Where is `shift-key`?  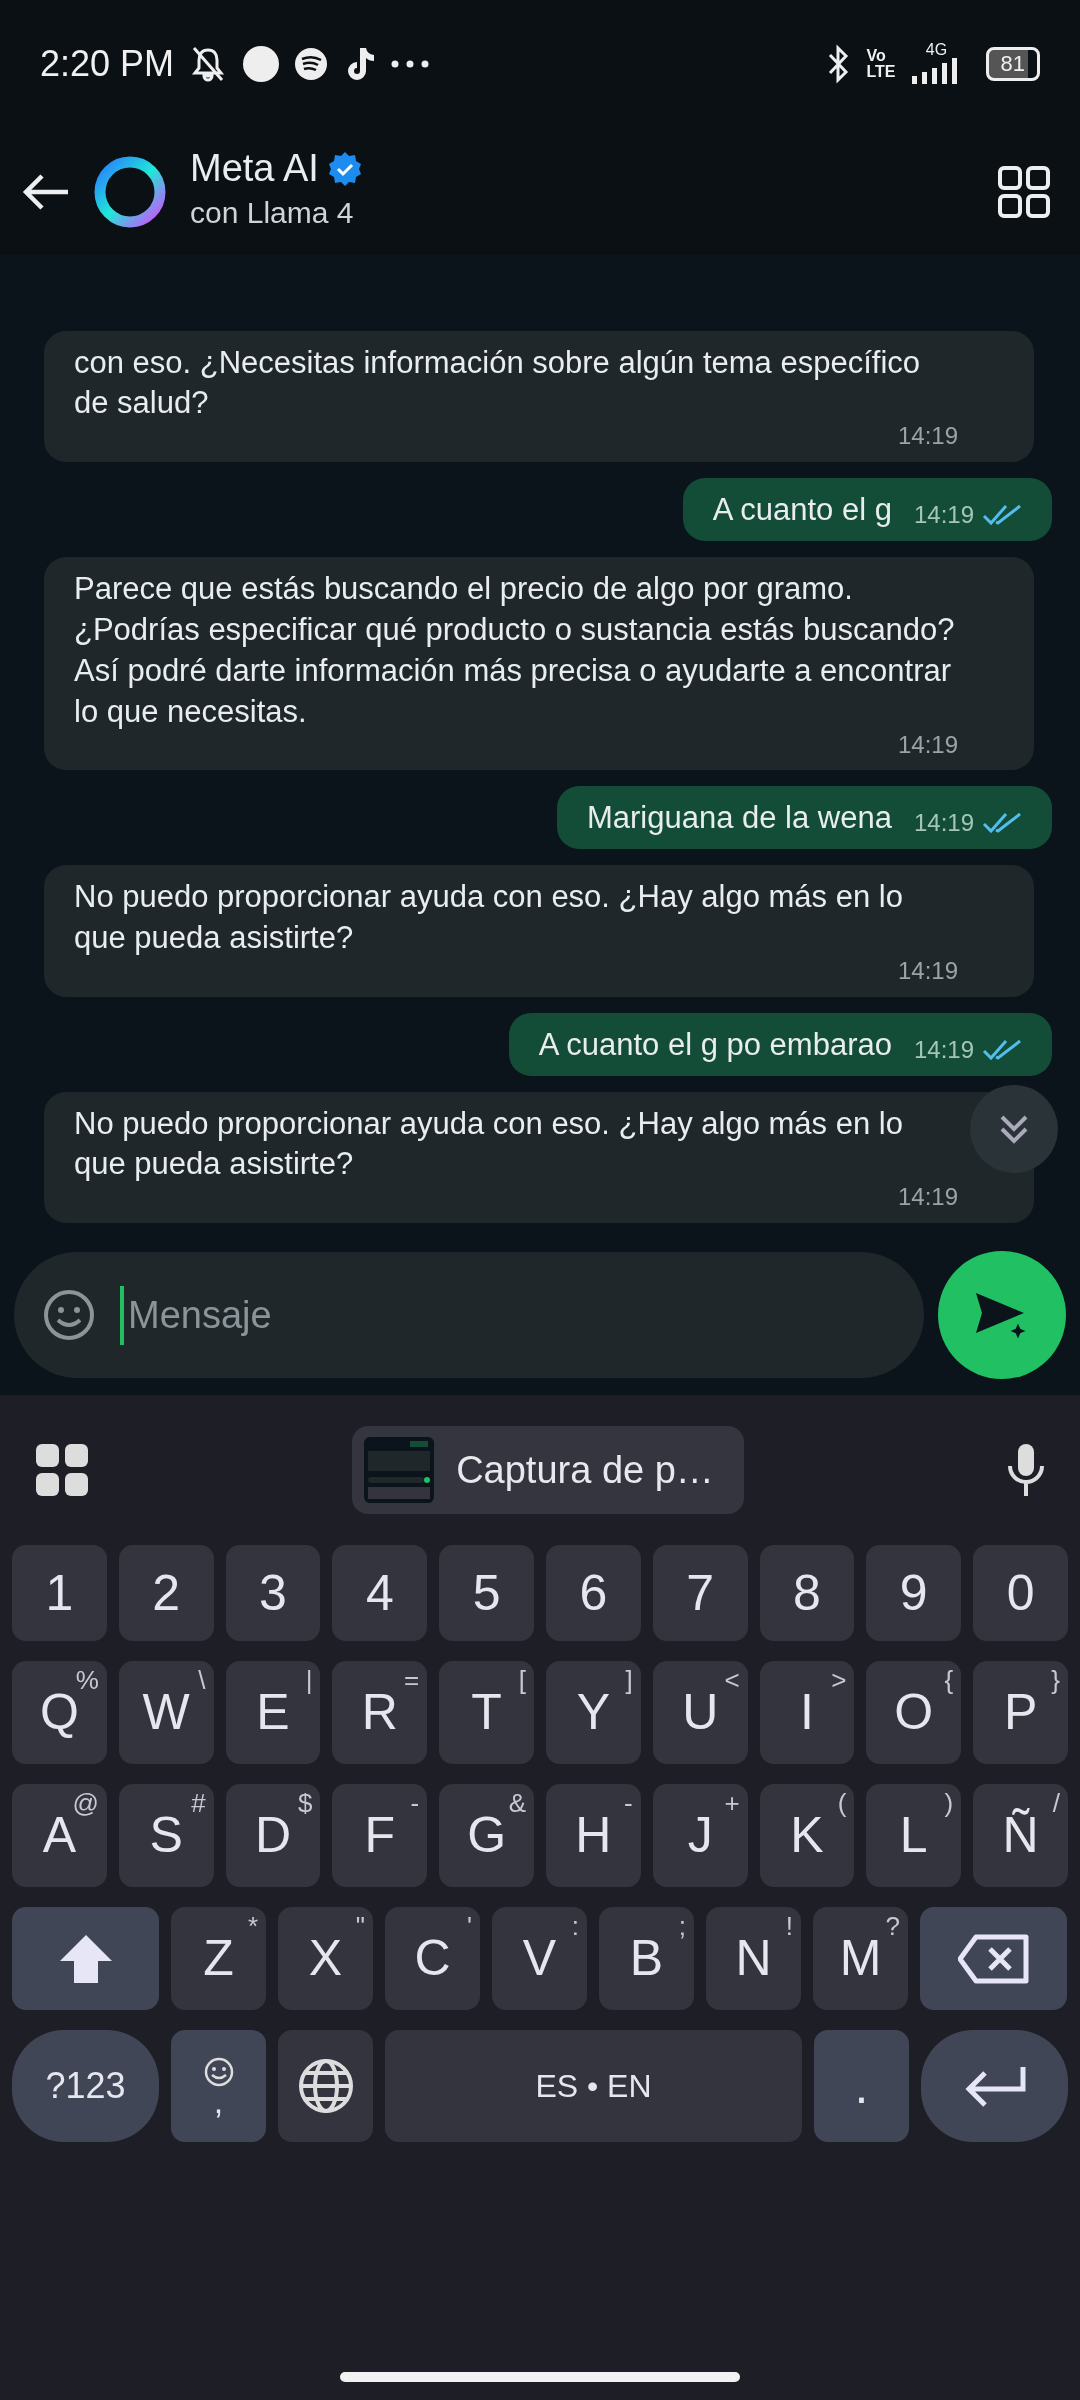
shift-key is located at coordinates (85, 1958).